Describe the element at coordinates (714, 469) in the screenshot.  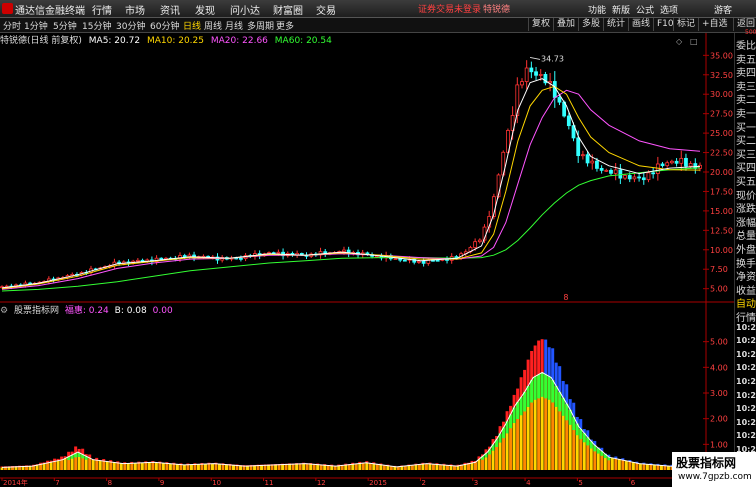
I see `watermark: 股票指标网 www.7gpzb.com` at that location.